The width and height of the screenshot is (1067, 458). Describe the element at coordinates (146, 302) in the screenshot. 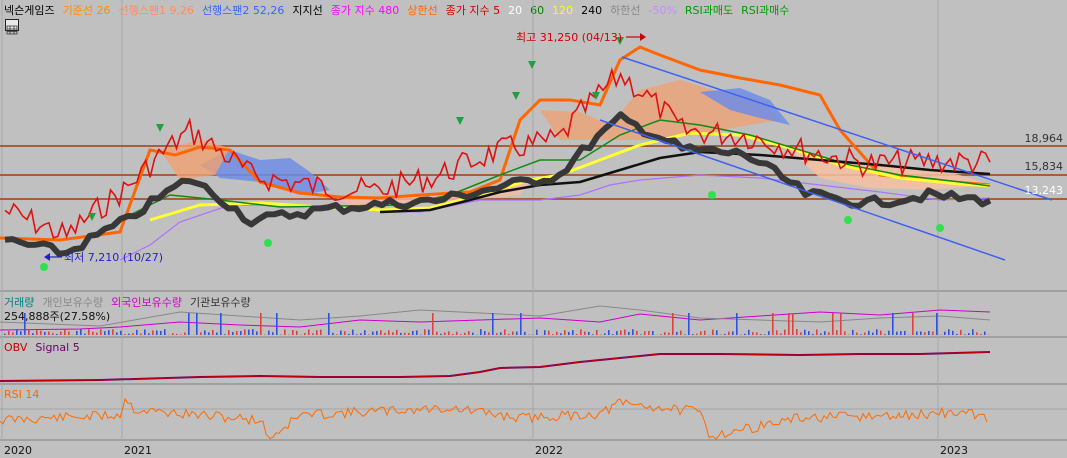

I see `legend-item: 외국인보유수량` at that location.